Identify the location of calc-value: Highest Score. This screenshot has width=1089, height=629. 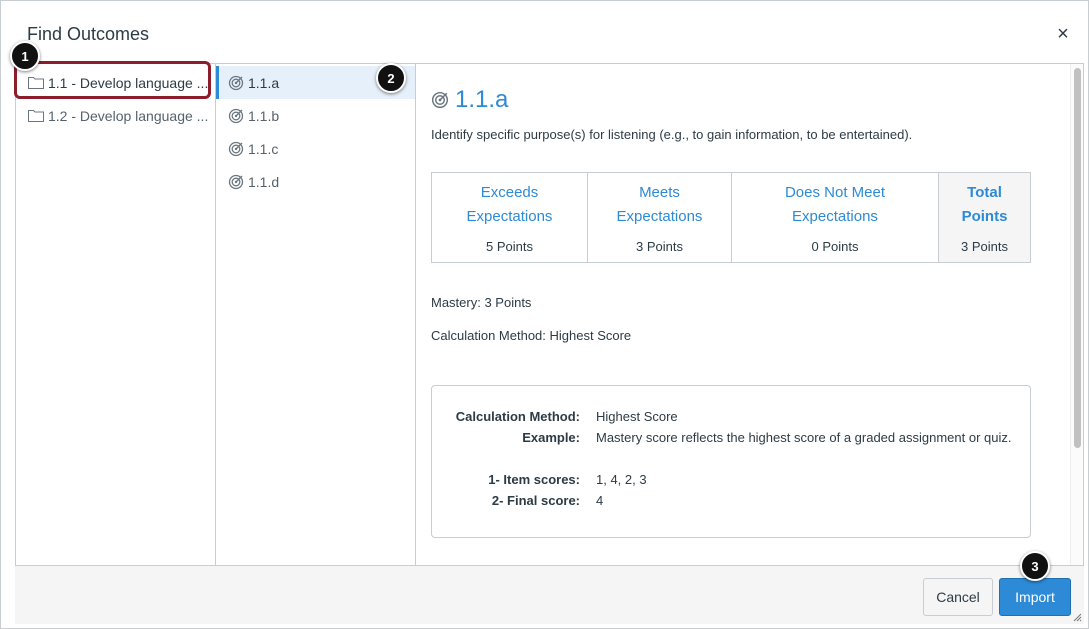
(637, 416).